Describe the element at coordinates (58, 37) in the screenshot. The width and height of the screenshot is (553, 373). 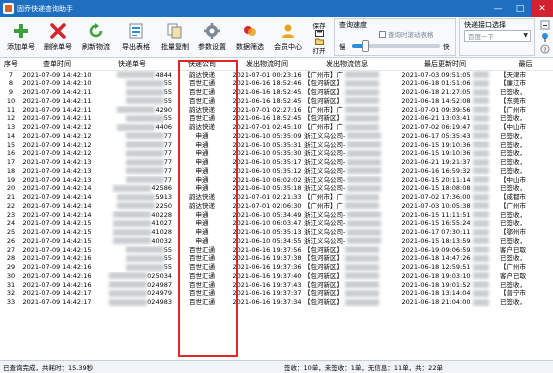
I see `delete-tracking-button: 删除单号` at that location.